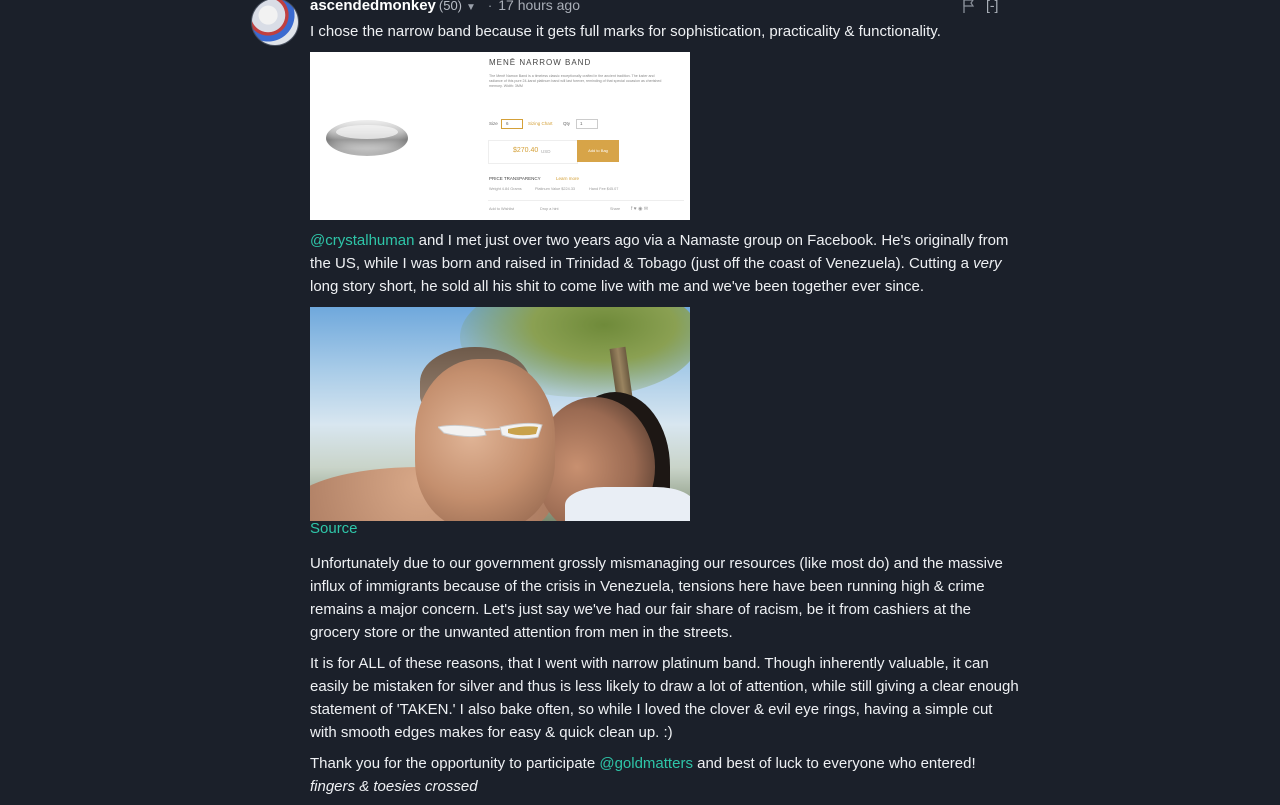 The width and height of the screenshot is (1280, 805). Describe the element at coordinates (540, 123) in the screenshot. I see `sizing-chart-link: Sizing Chart` at that location.